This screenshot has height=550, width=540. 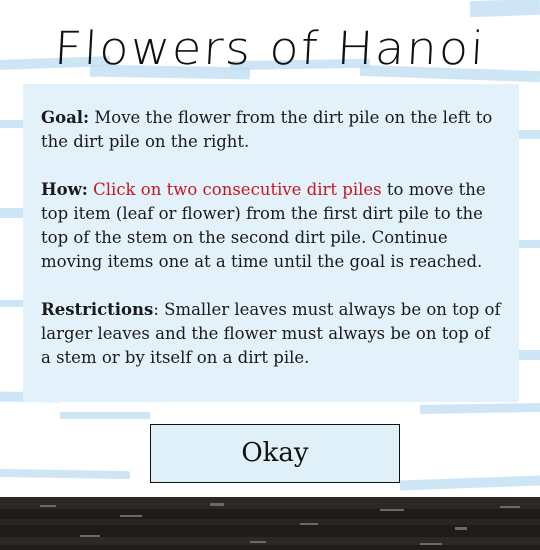 What do you see at coordinates (97, 309) in the screenshot?
I see `restrictions-label: Restrictions` at bounding box center [97, 309].